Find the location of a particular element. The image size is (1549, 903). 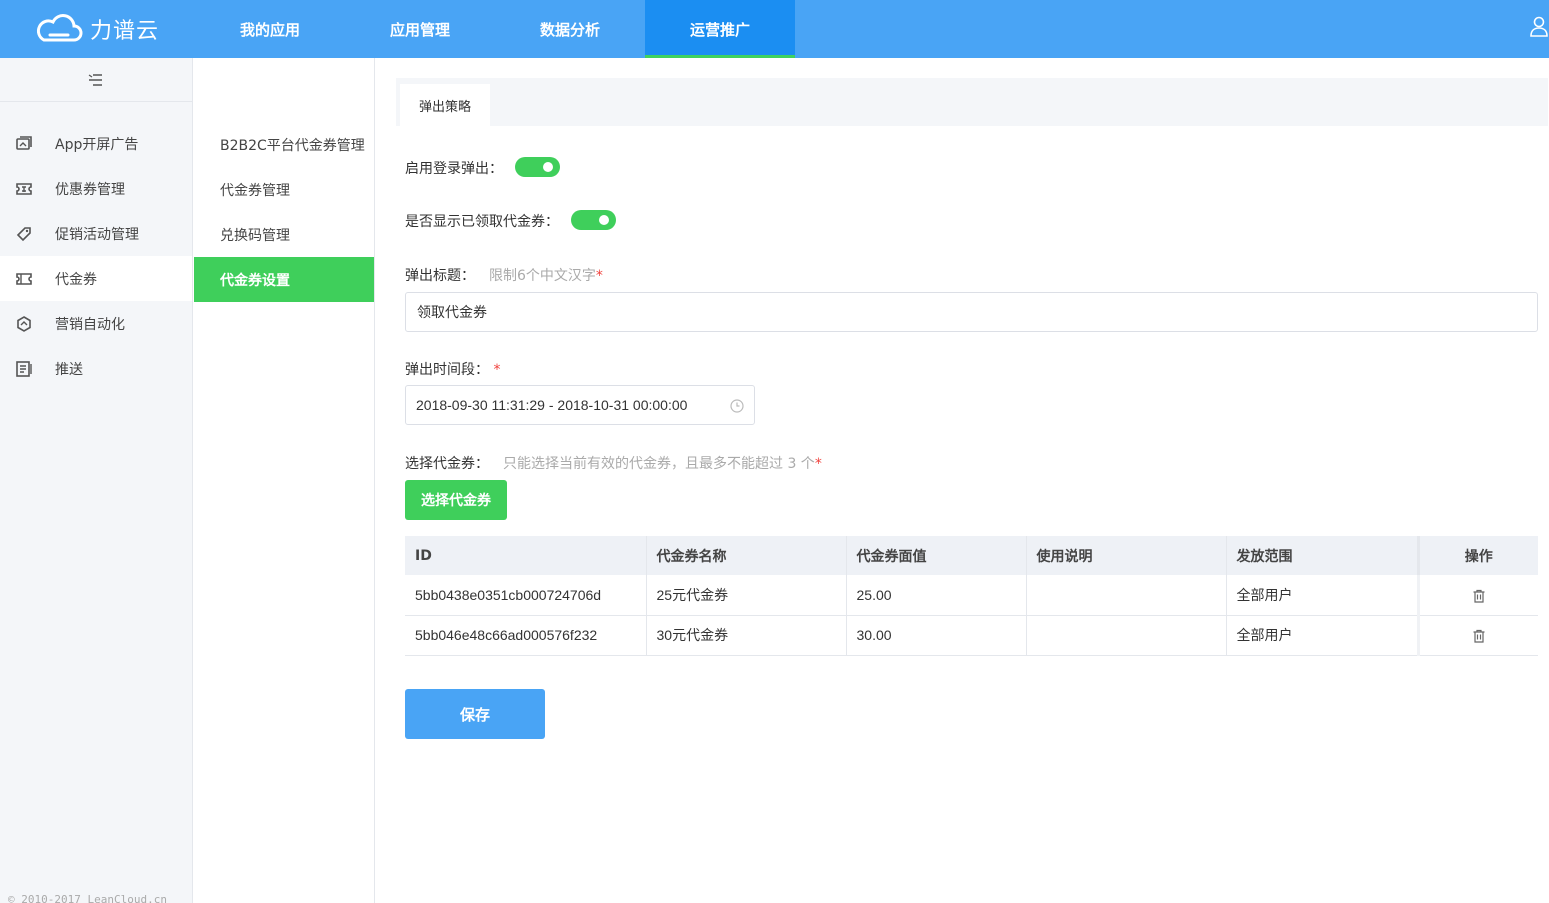

sidebar-item-label: 代金券 is located at coordinates (76, 279).